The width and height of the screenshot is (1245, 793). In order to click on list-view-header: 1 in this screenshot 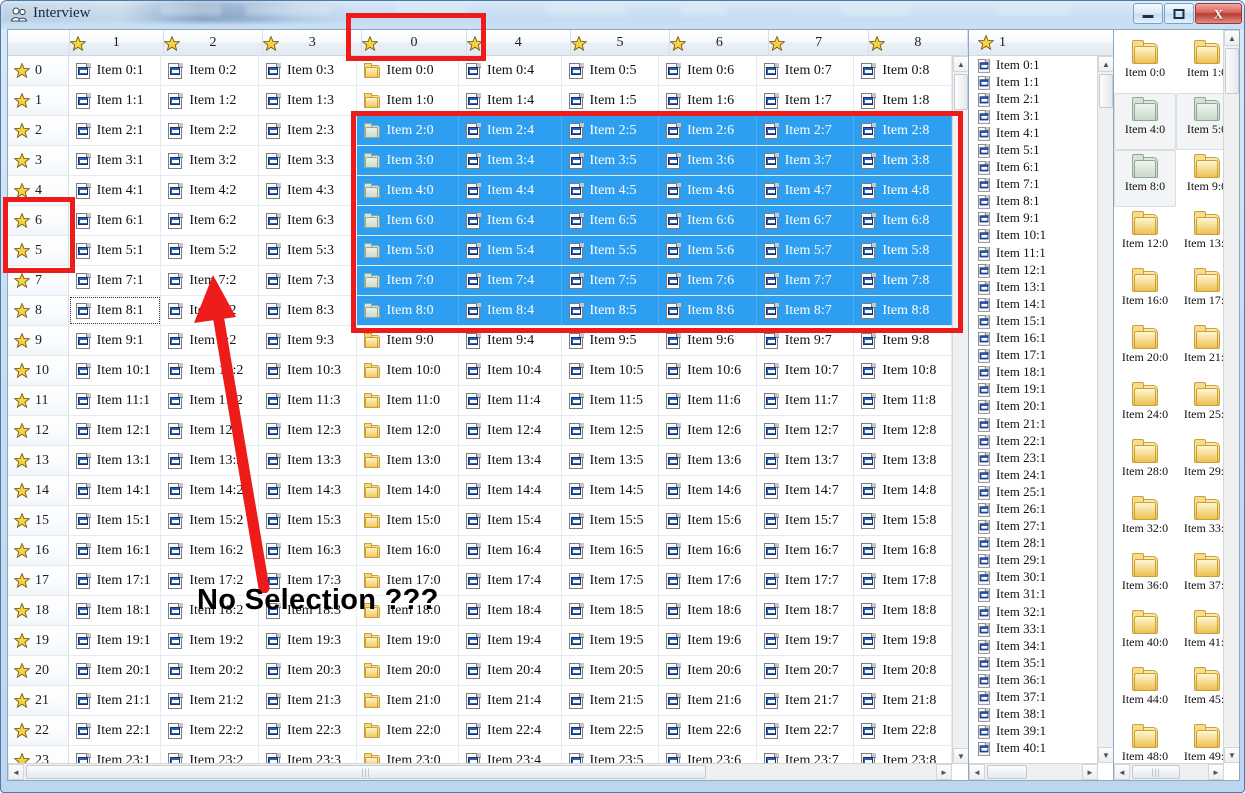, I will do `click(1041, 43)`.